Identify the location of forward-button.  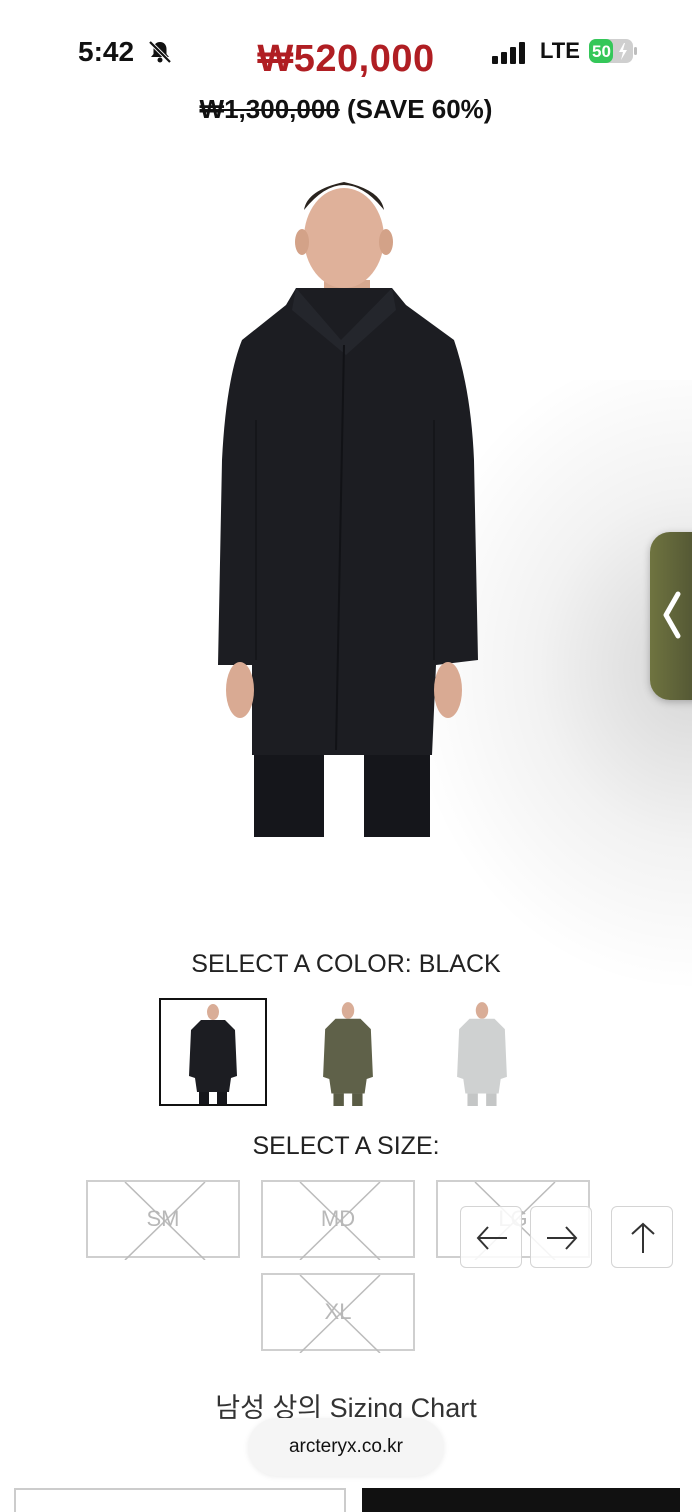
(561, 1237).